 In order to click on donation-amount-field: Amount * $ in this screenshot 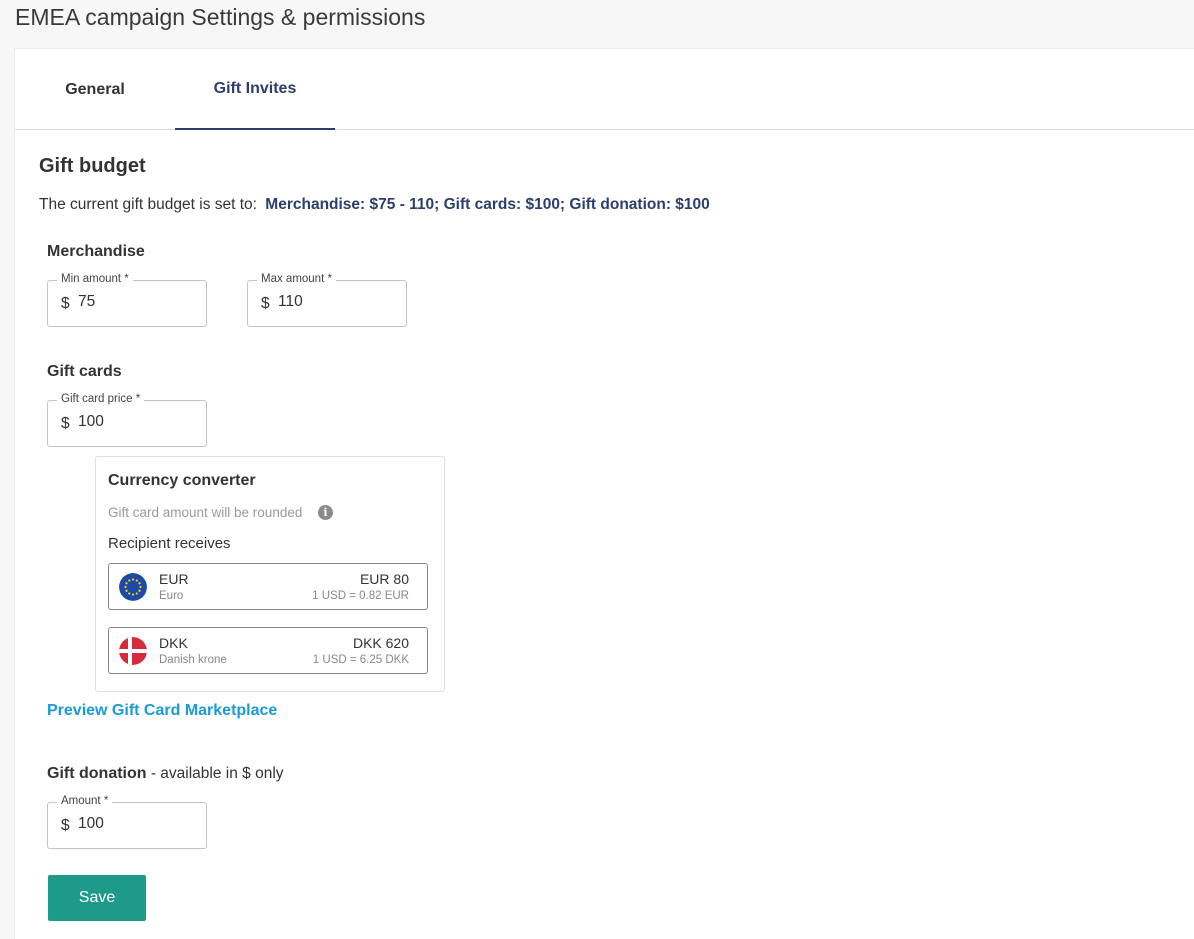, I will do `click(127, 822)`.